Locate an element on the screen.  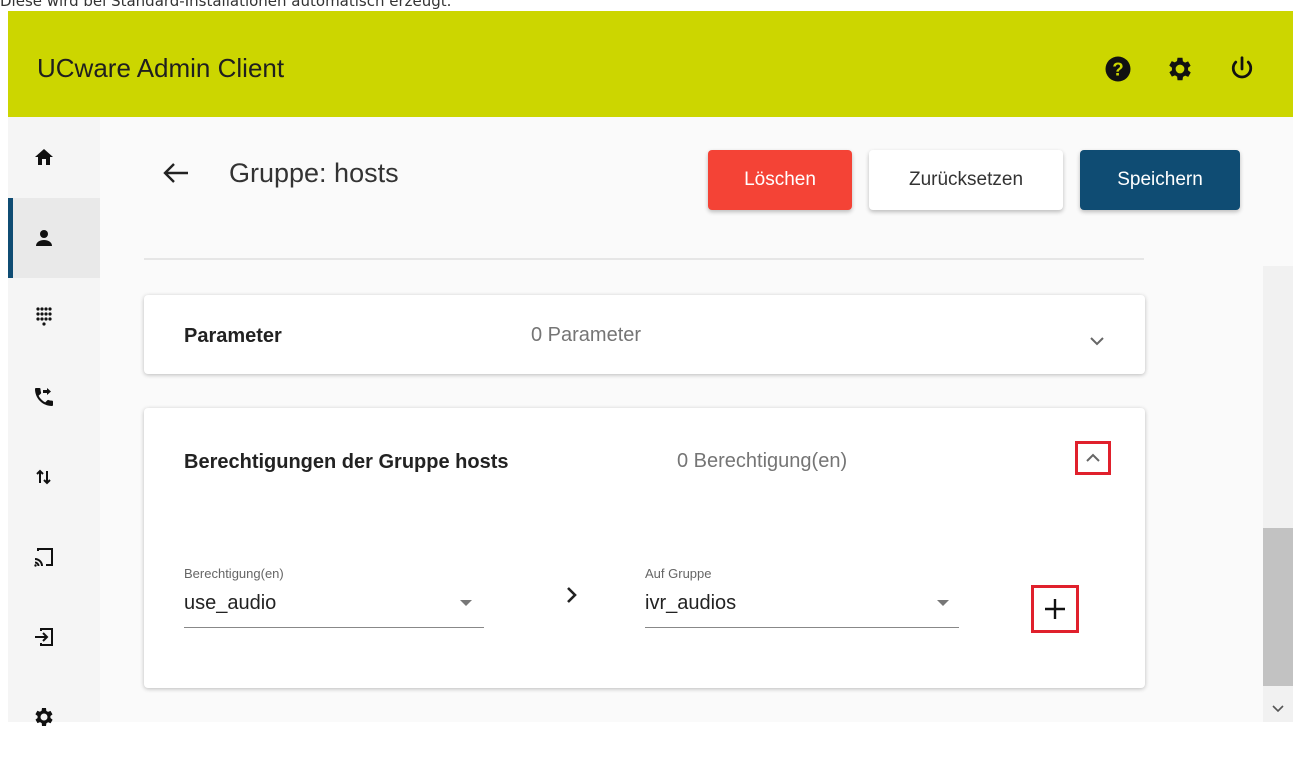
permission-select-value: use_audio is located at coordinates (230, 603).